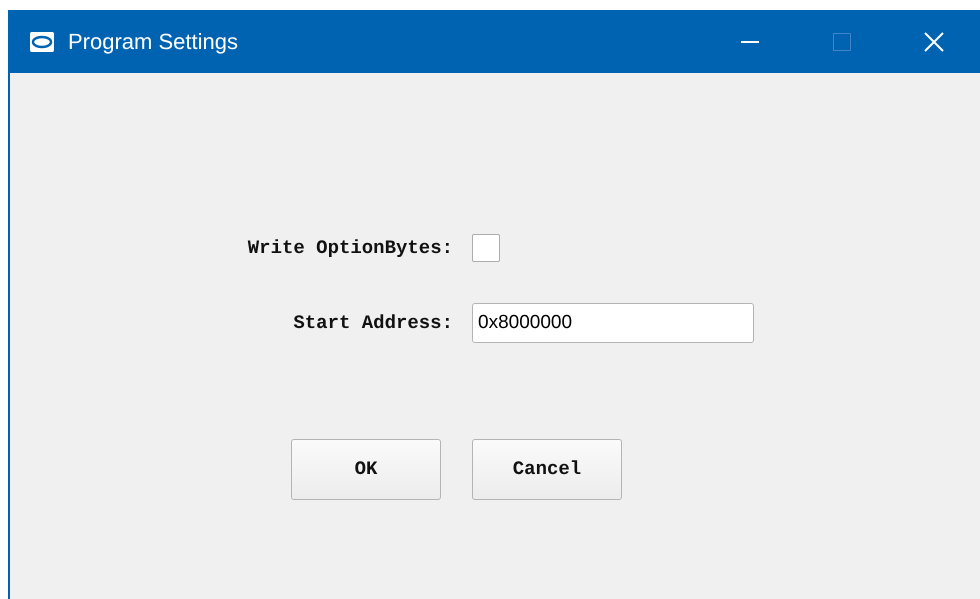 This screenshot has height=599, width=980. I want to click on minimize-icon, so click(750, 41).